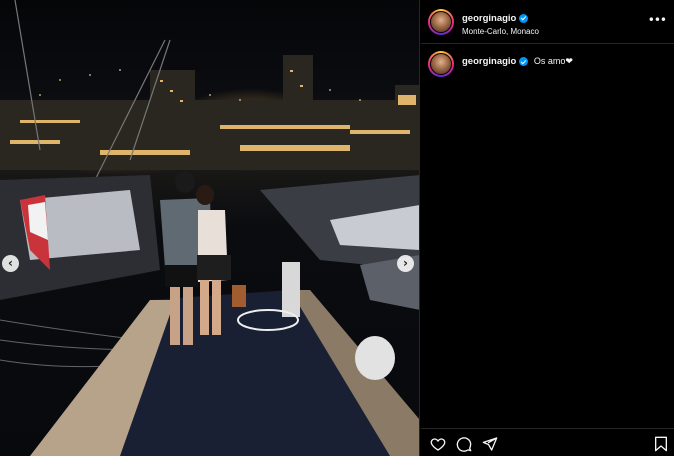 This screenshot has width=674, height=456. What do you see at coordinates (441, 64) in the screenshot?
I see `caption-avatar` at bounding box center [441, 64].